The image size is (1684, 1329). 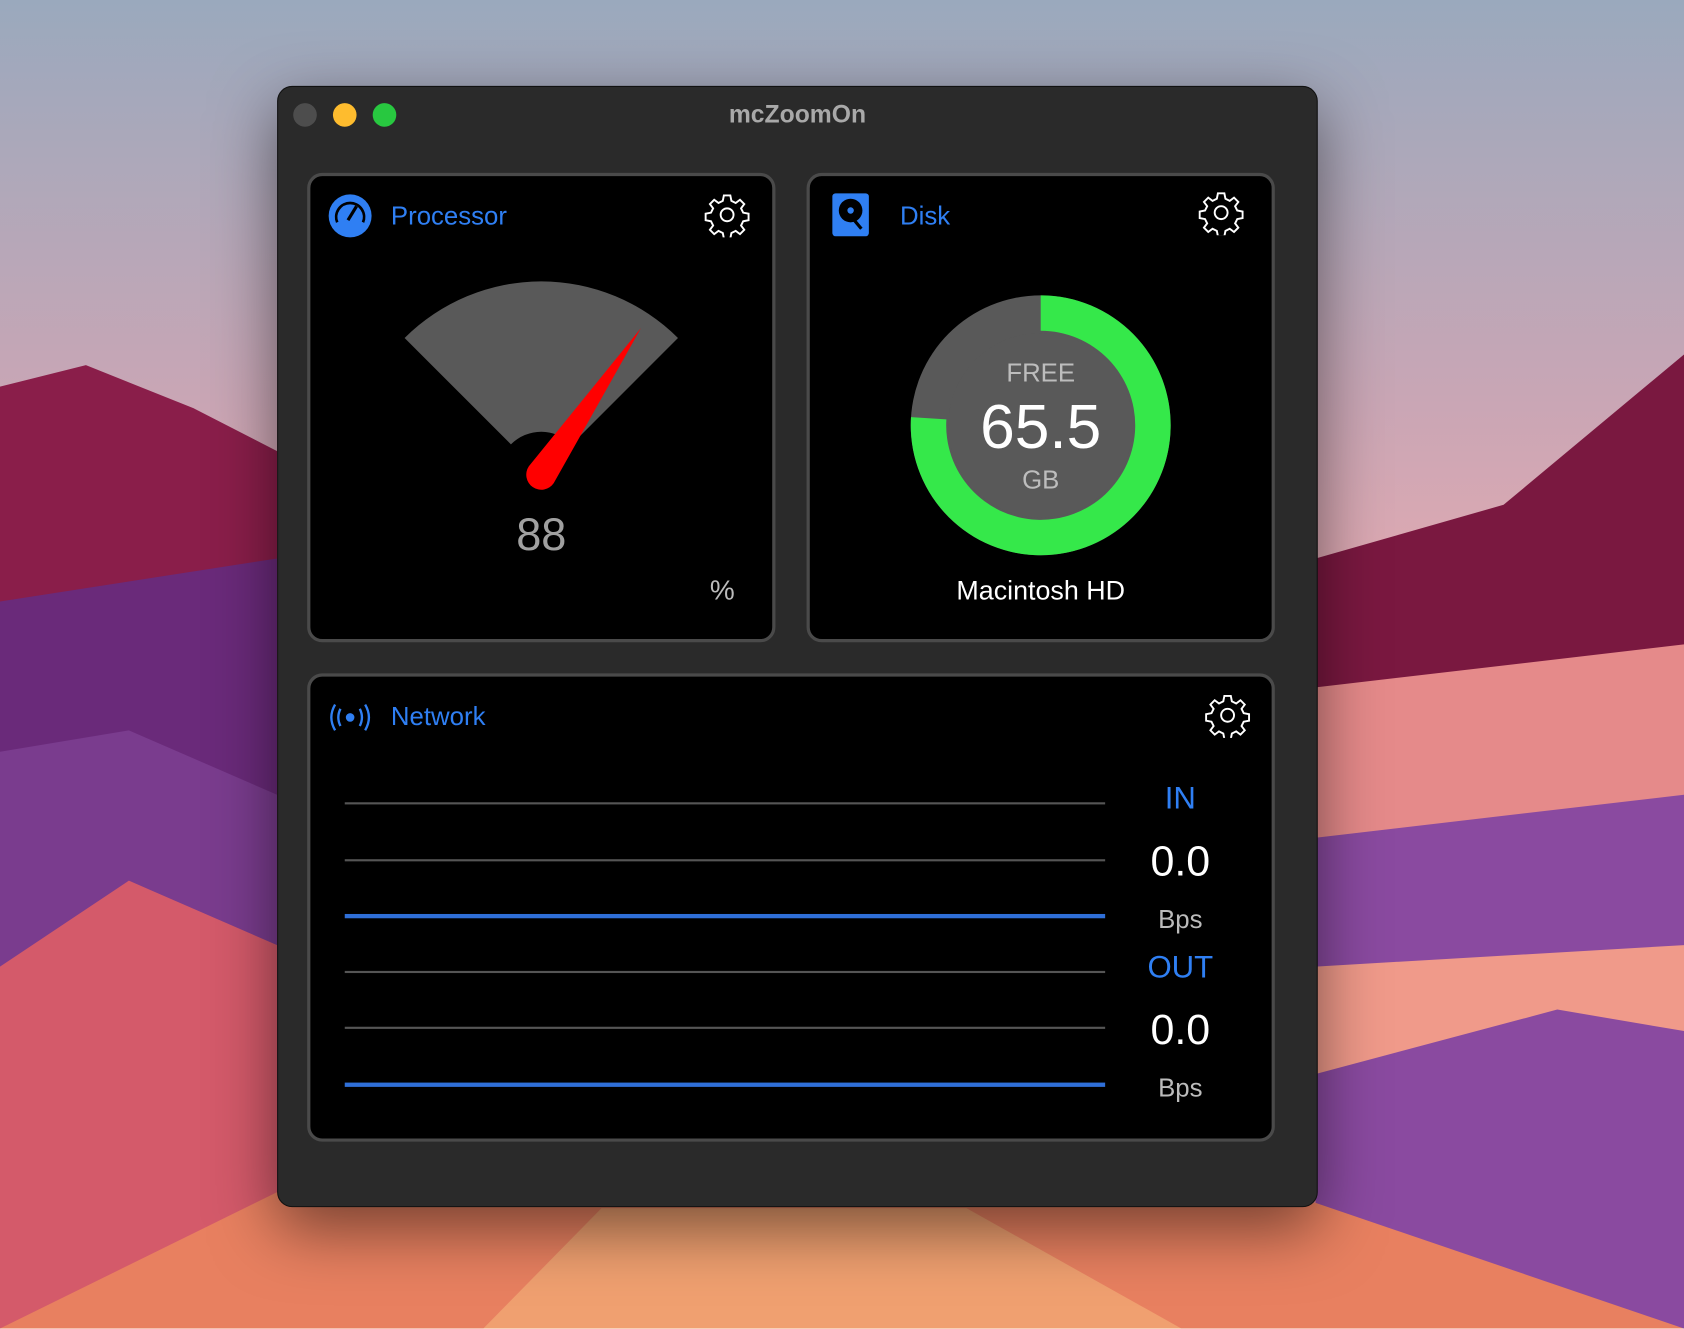 I want to click on out-unit: Bps, so click(x=1180, y=1088).